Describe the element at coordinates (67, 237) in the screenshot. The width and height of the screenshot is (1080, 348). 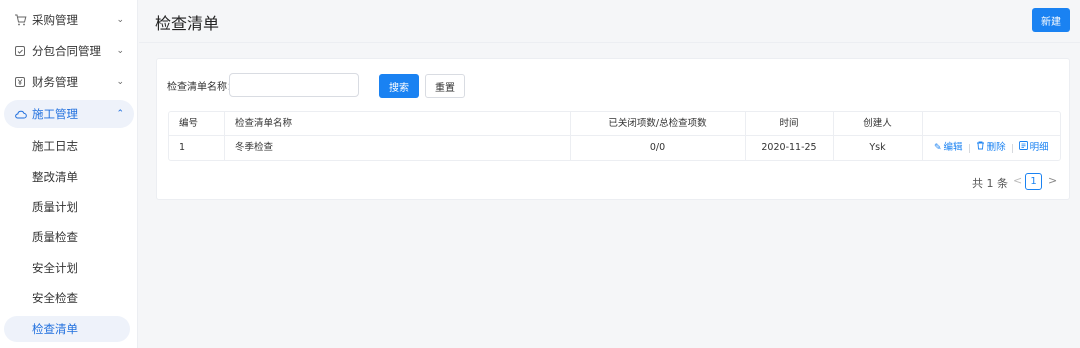
I see `sidebar-item-quality-check: 质量检查` at that location.